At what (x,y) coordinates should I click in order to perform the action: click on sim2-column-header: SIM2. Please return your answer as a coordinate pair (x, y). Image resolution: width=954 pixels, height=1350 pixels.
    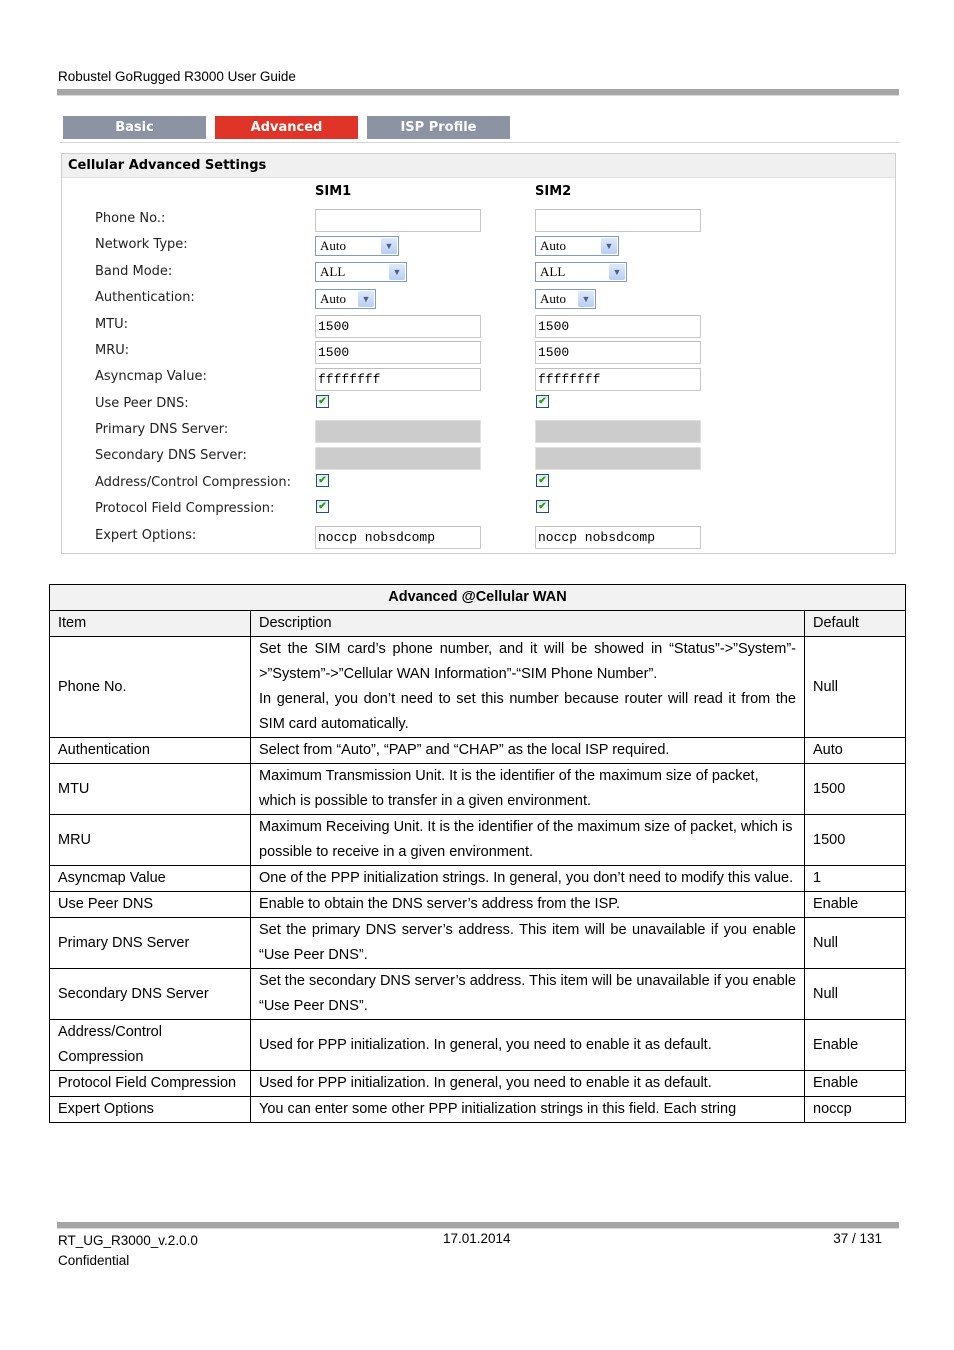
    Looking at the image, I should click on (553, 191).